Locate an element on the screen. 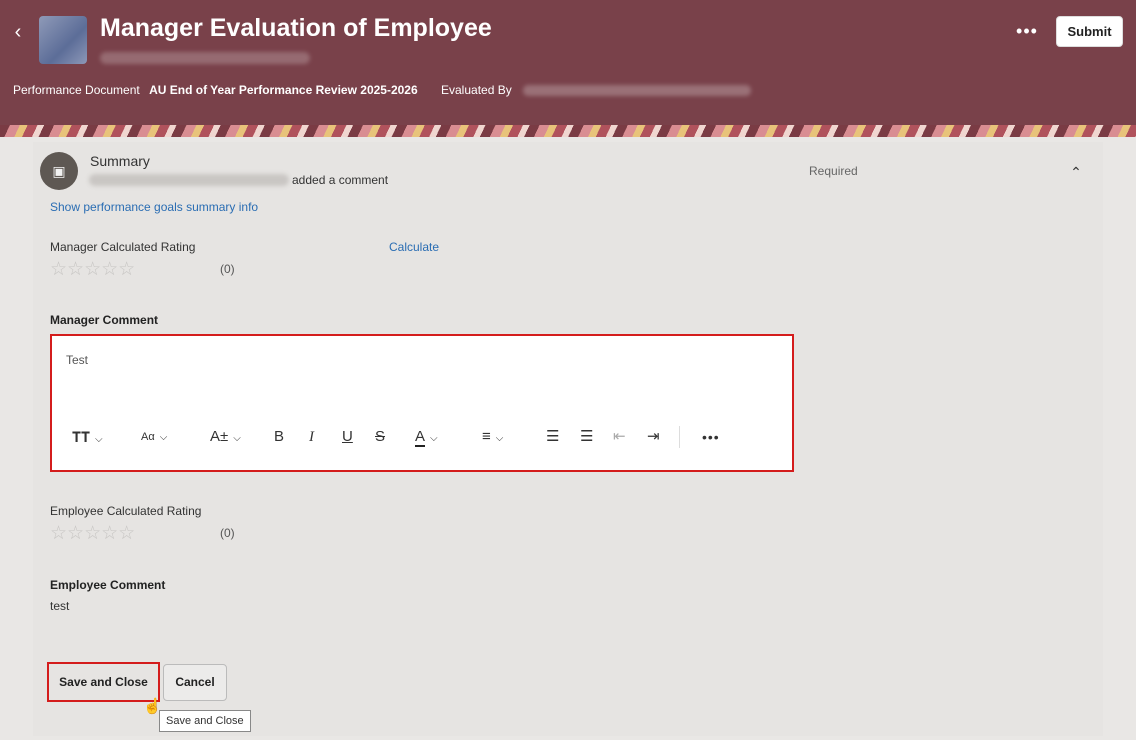 Image resolution: width=1136 pixels, height=740 pixels. text-size-button: 𝐓𝐓 ⌵ is located at coordinates (87, 437).